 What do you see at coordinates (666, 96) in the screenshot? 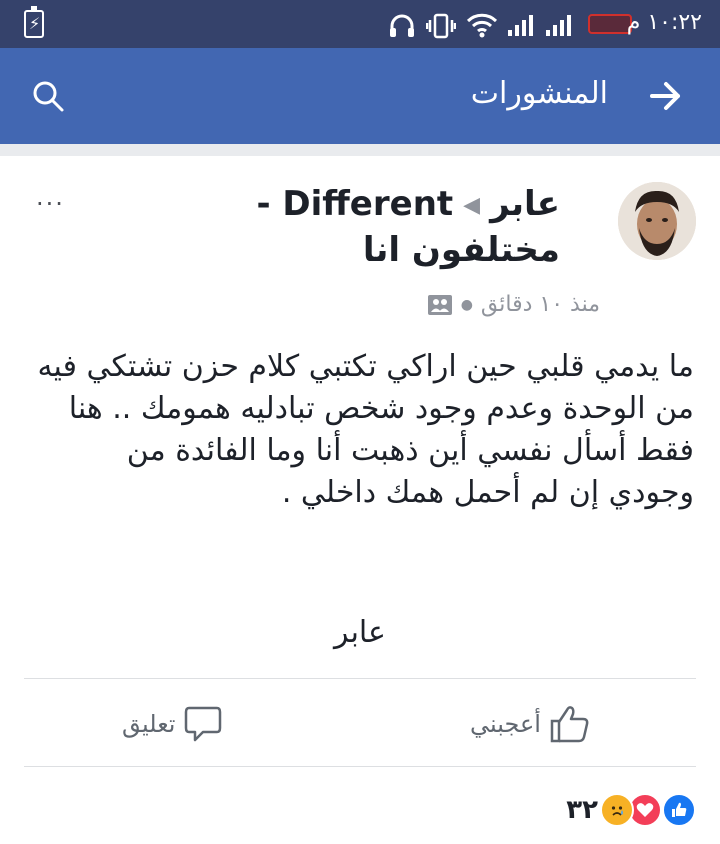
I see `arrow-right-icon` at bounding box center [666, 96].